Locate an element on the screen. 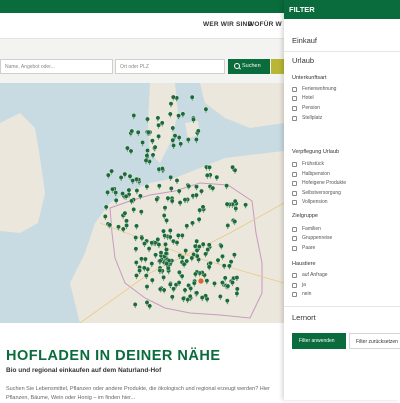  option-label: Hofeigene Produkte is located at coordinates (324, 183).